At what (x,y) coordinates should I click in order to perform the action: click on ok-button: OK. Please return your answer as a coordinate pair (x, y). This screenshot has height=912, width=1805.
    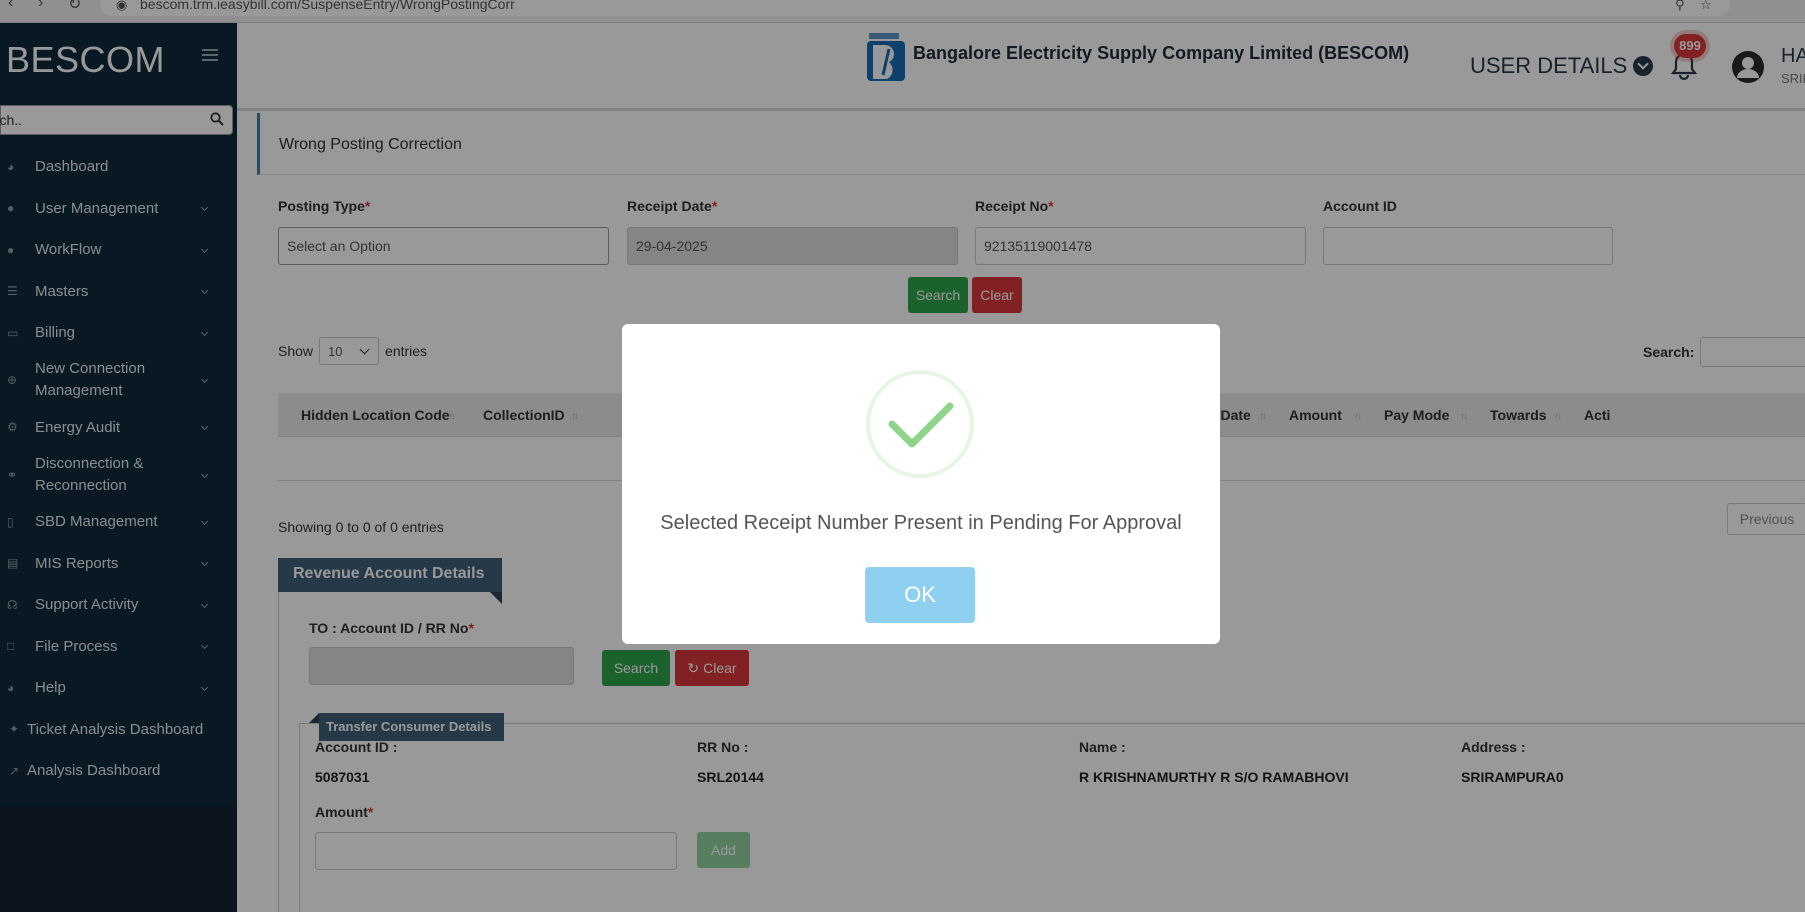
    Looking at the image, I should click on (920, 595).